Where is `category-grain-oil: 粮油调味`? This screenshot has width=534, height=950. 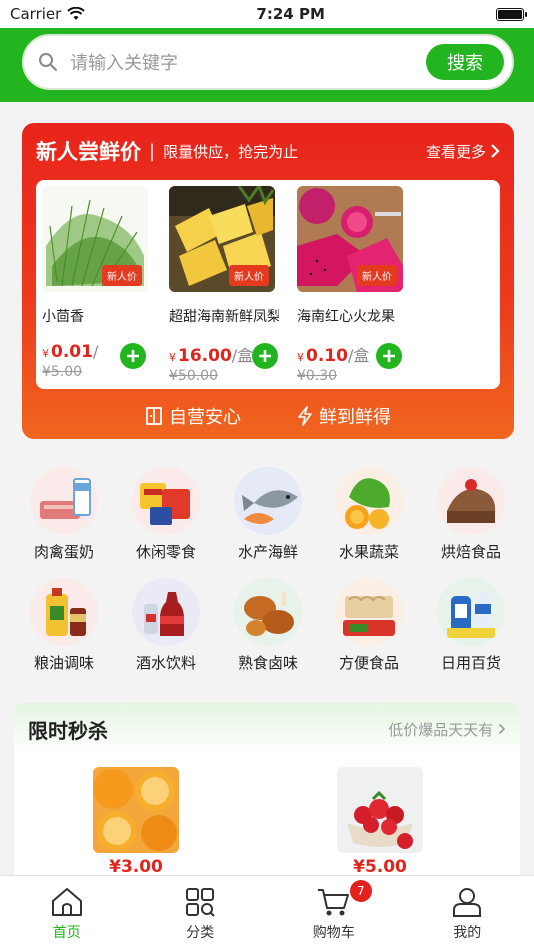
category-grain-oil: 粮油调味 is located at coordinates (64, 625).